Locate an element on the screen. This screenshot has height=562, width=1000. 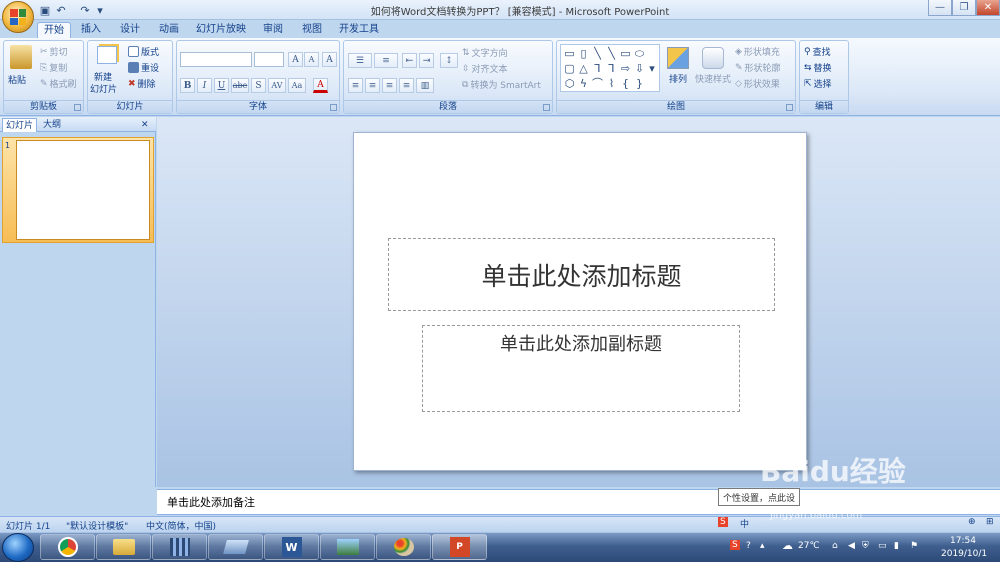
slide-thumbnail is located at coordinates (83, 190).